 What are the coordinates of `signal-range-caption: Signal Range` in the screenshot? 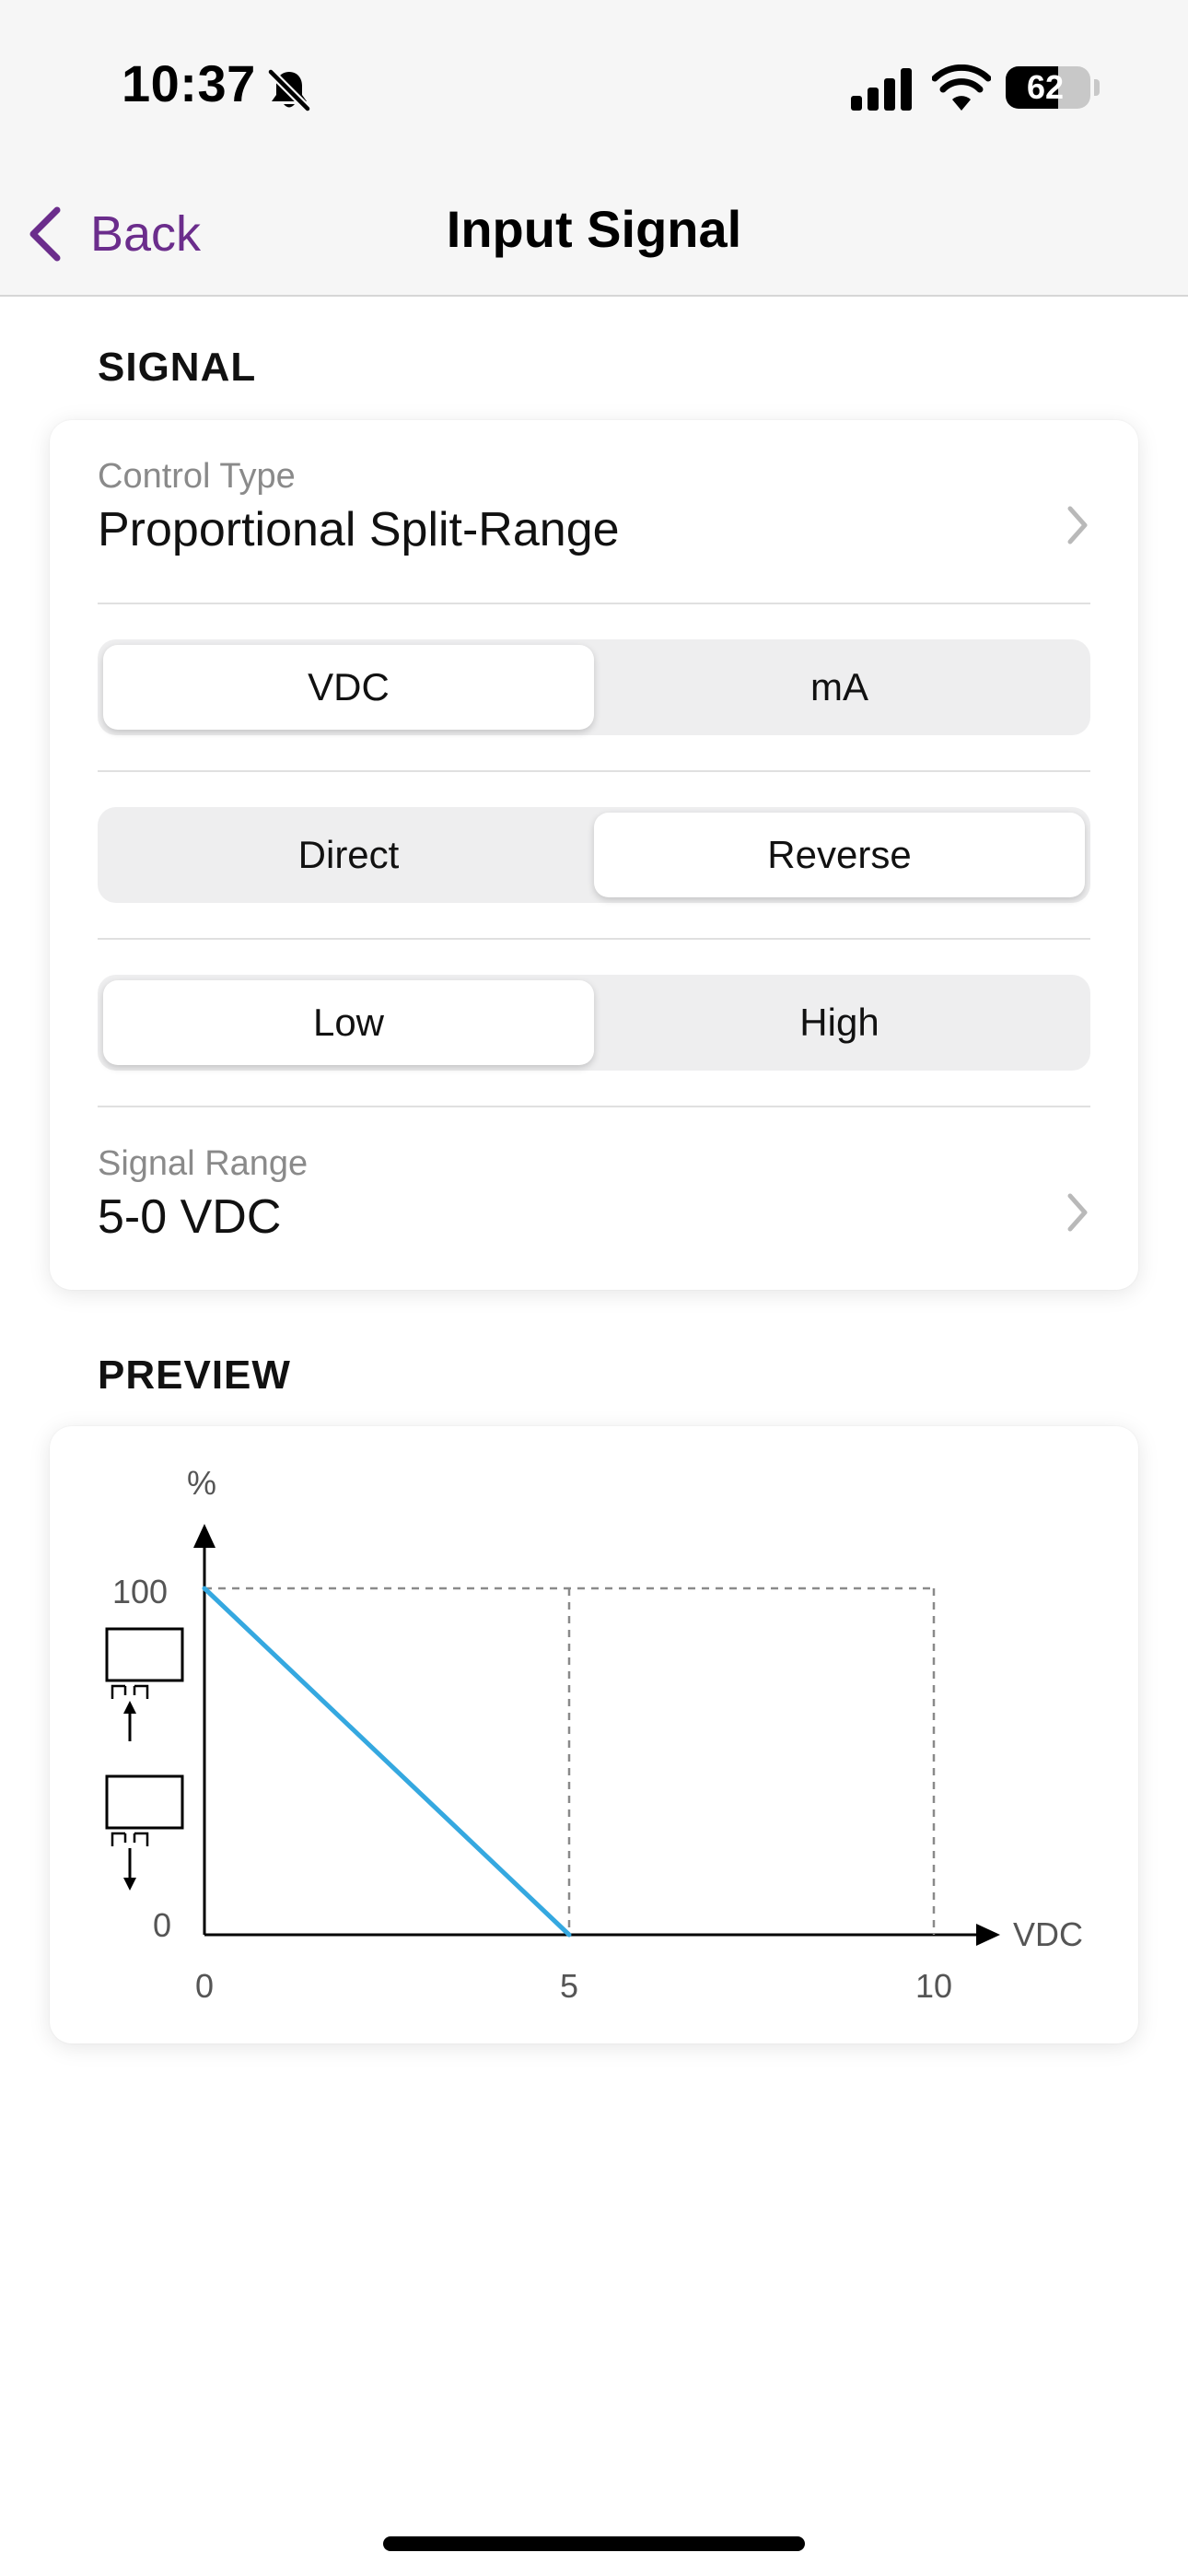 It's located at (203, 1163).